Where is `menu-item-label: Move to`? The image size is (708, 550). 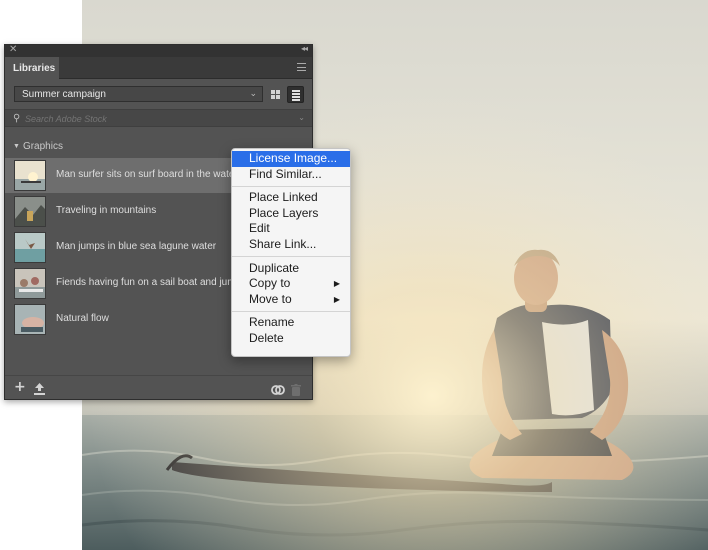 menu-item-label: Move to is located at coordinates (270, 298).